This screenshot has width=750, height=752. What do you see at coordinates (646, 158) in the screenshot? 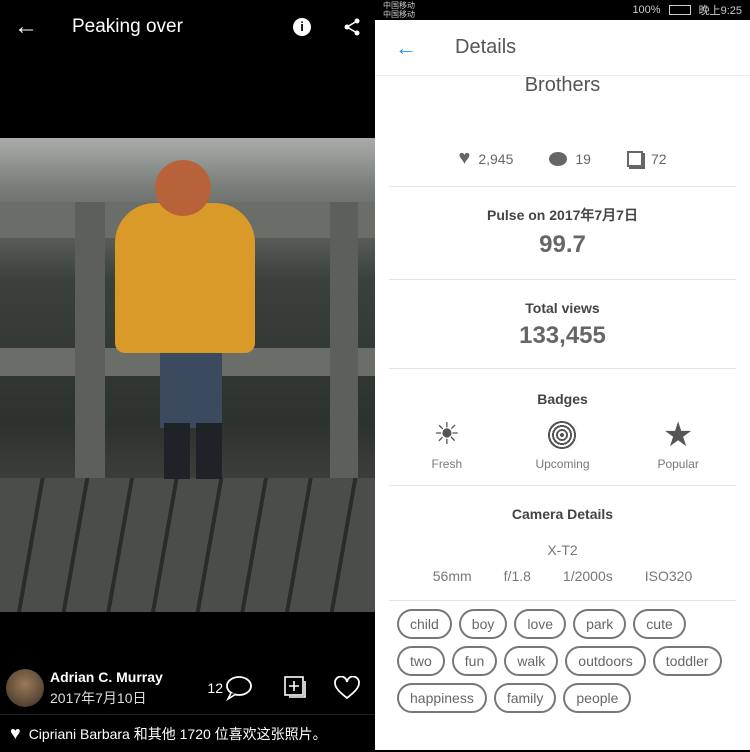
I see `galleries-stat: 72` at bounding box center [646, 158].